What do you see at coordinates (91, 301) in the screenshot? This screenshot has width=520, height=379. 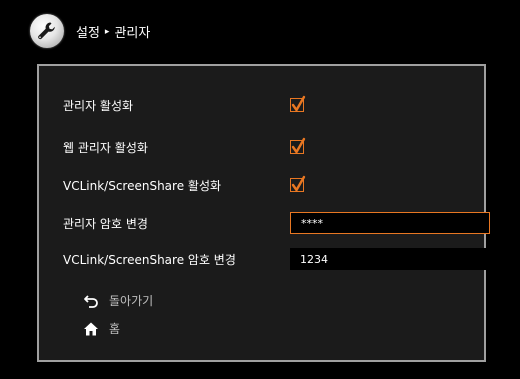 I see `back-arrow-icon` at bounding box center [91, 301].